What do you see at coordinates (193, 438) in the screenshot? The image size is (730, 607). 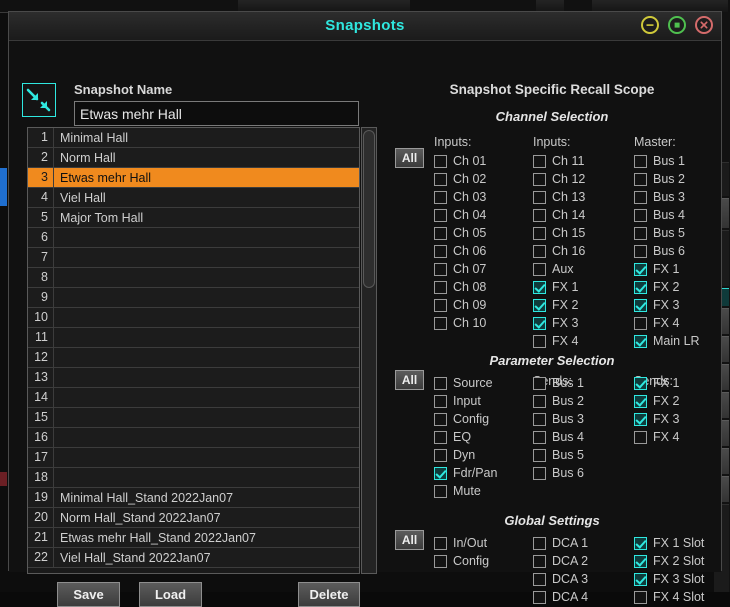 I see `snapshot-list-row: 16` at bounding box center [193, 438].